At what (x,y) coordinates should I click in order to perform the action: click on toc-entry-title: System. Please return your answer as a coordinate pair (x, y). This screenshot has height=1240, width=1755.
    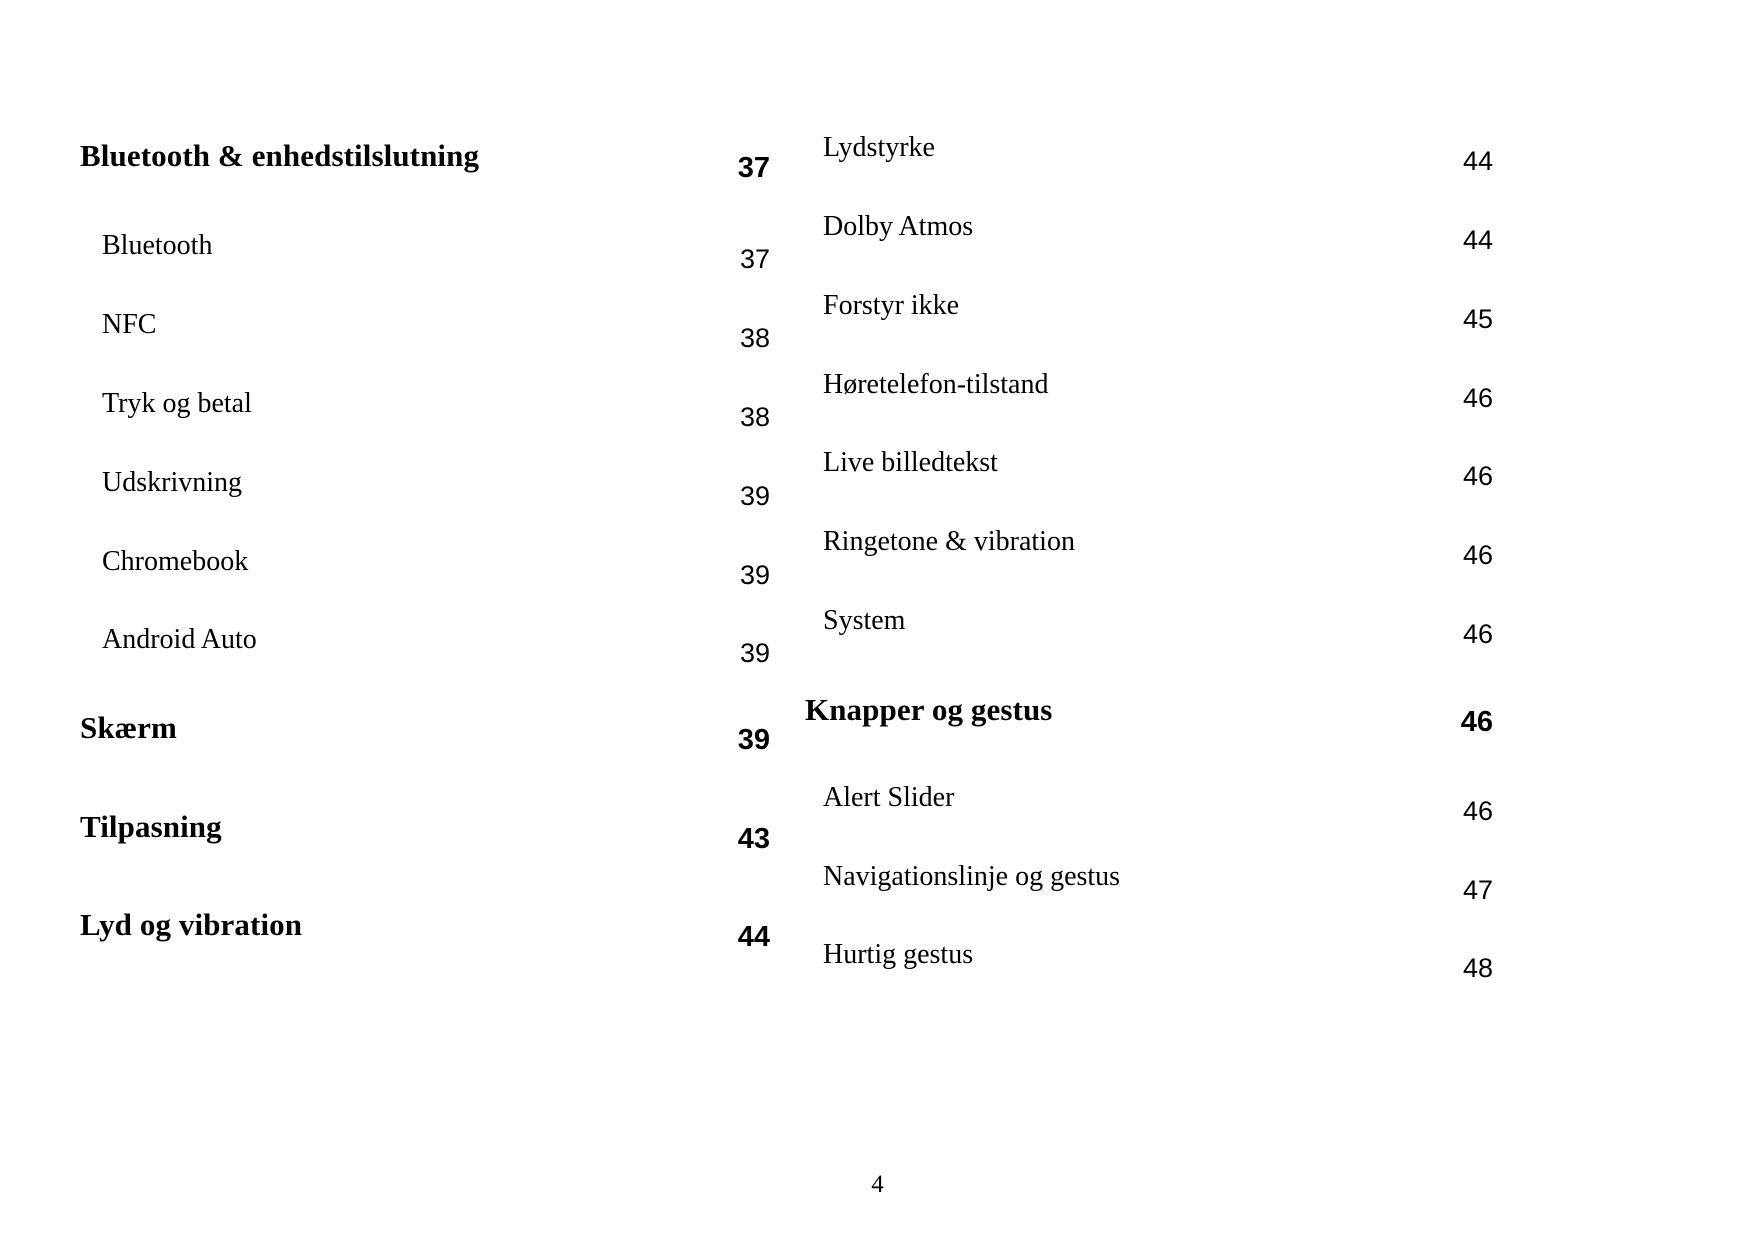
    Looking at the image, I should click on (864, 621).